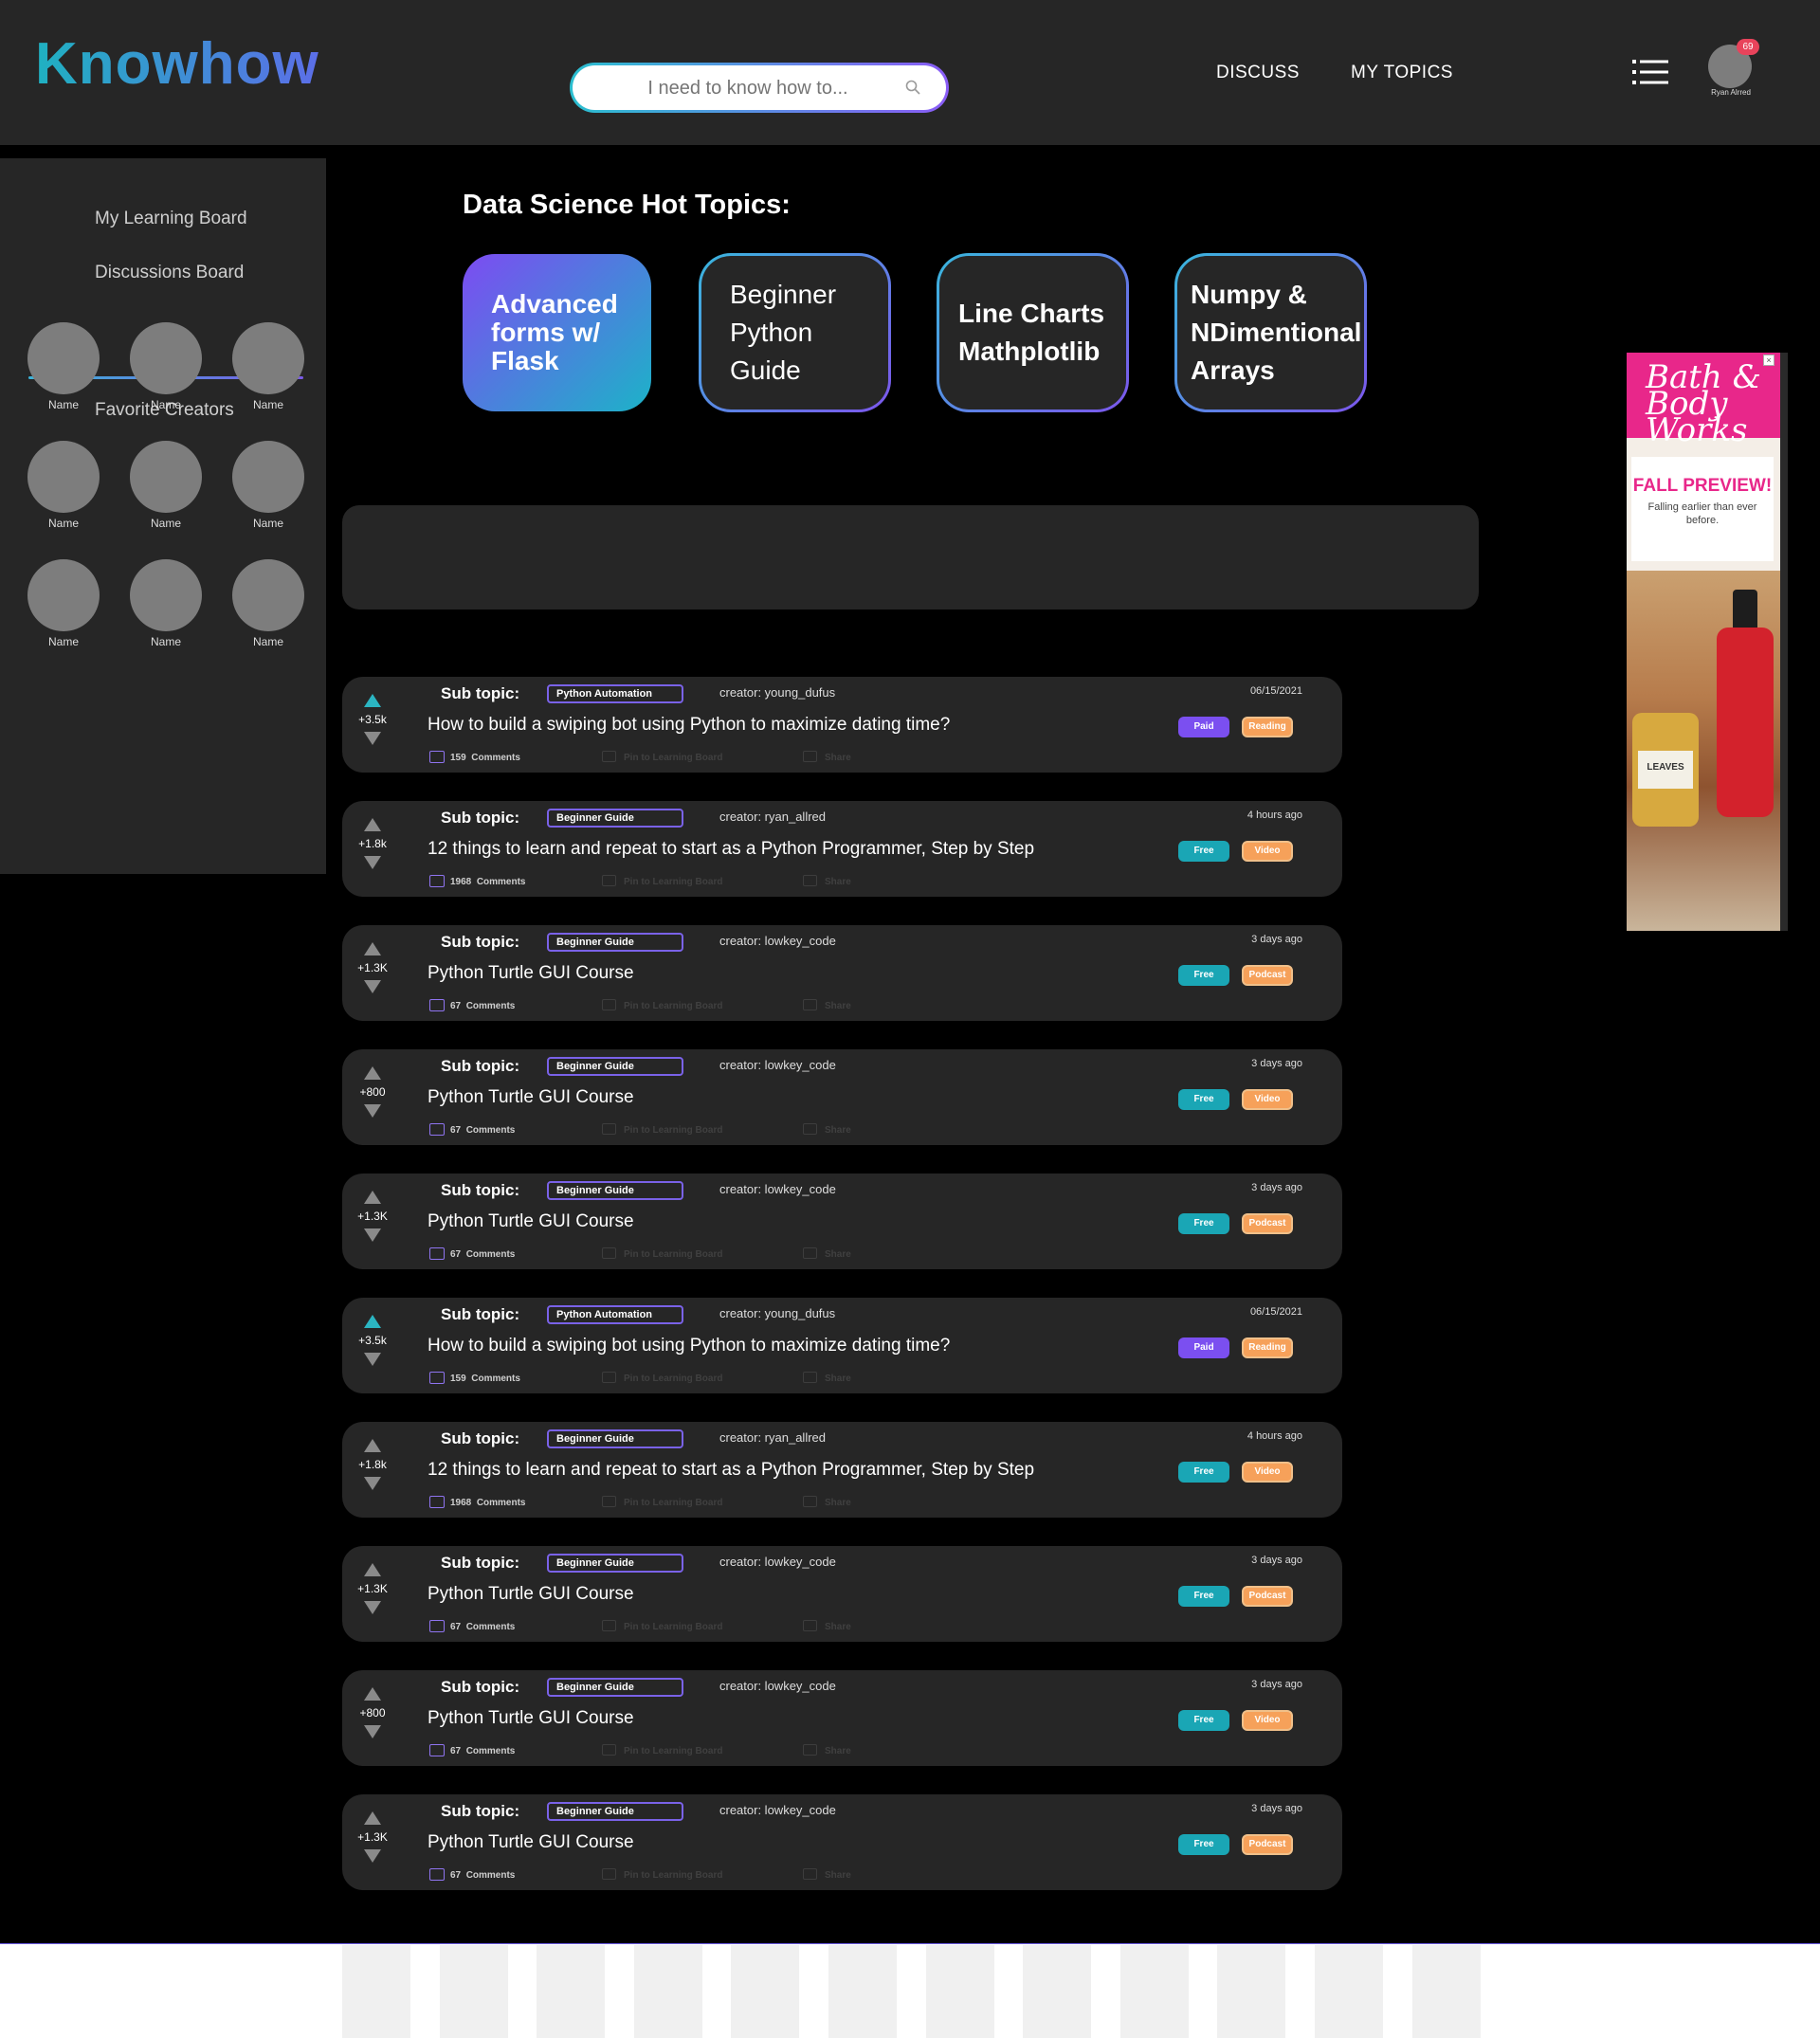 The width and height of the screenshot is (1820, 2038). I want to click on nav-discuss: DISCUSS, so click(1258, 73).